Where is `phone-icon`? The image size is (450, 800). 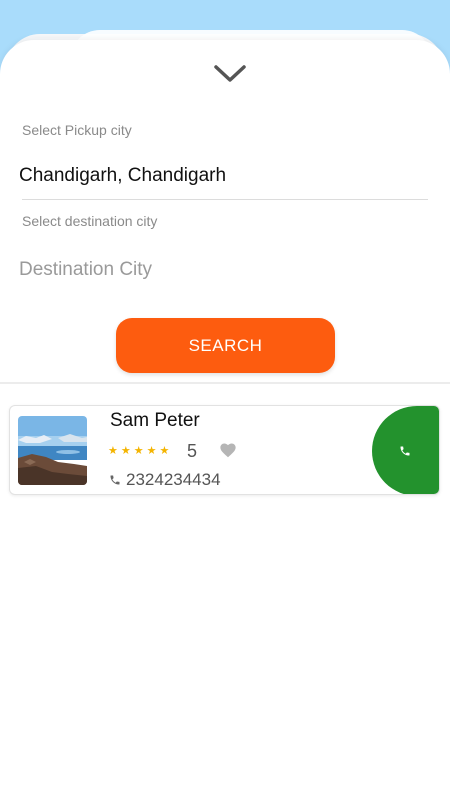
phone-icon is located at coordinates (115, 480).